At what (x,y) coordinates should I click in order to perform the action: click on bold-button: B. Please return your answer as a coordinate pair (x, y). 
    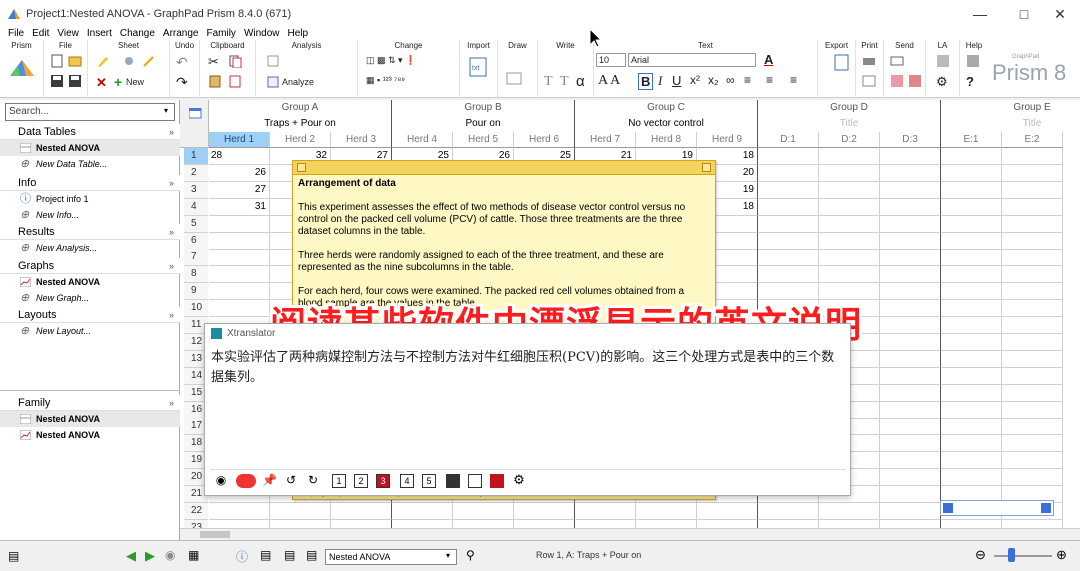
    Looking at the image, I should click on (646, 81).